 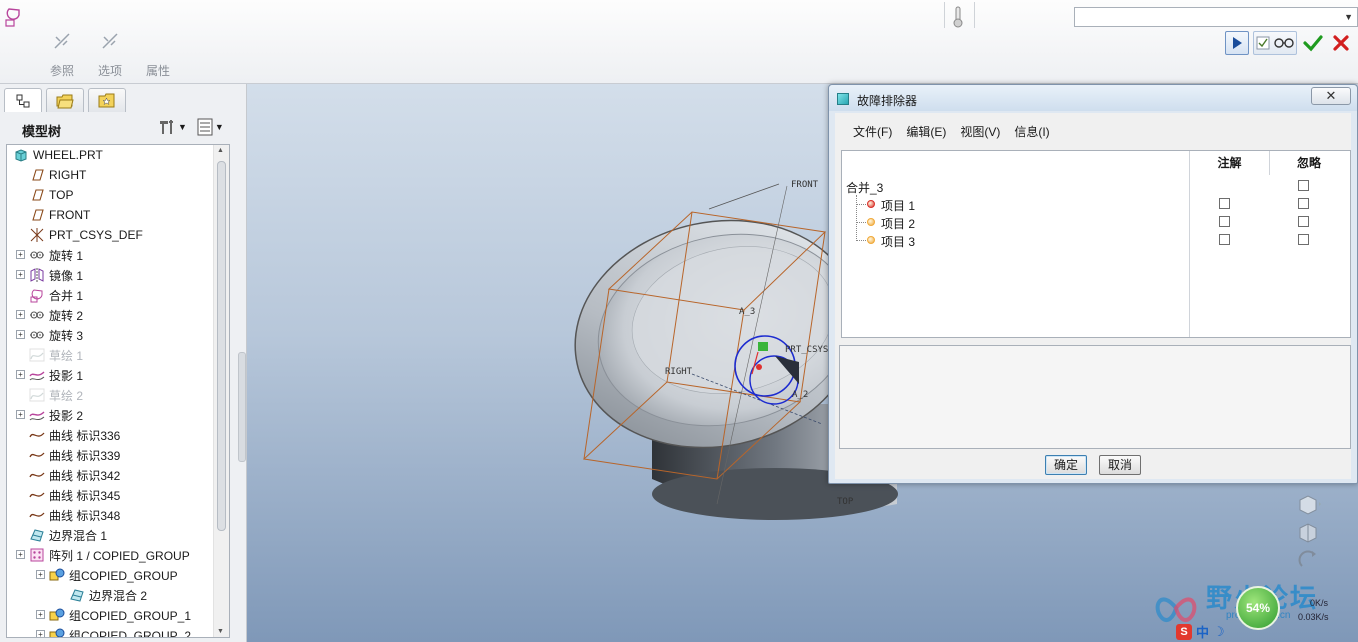 I want to click on tree-item-label: 曲线 标识342, so click(x=85, y=475).